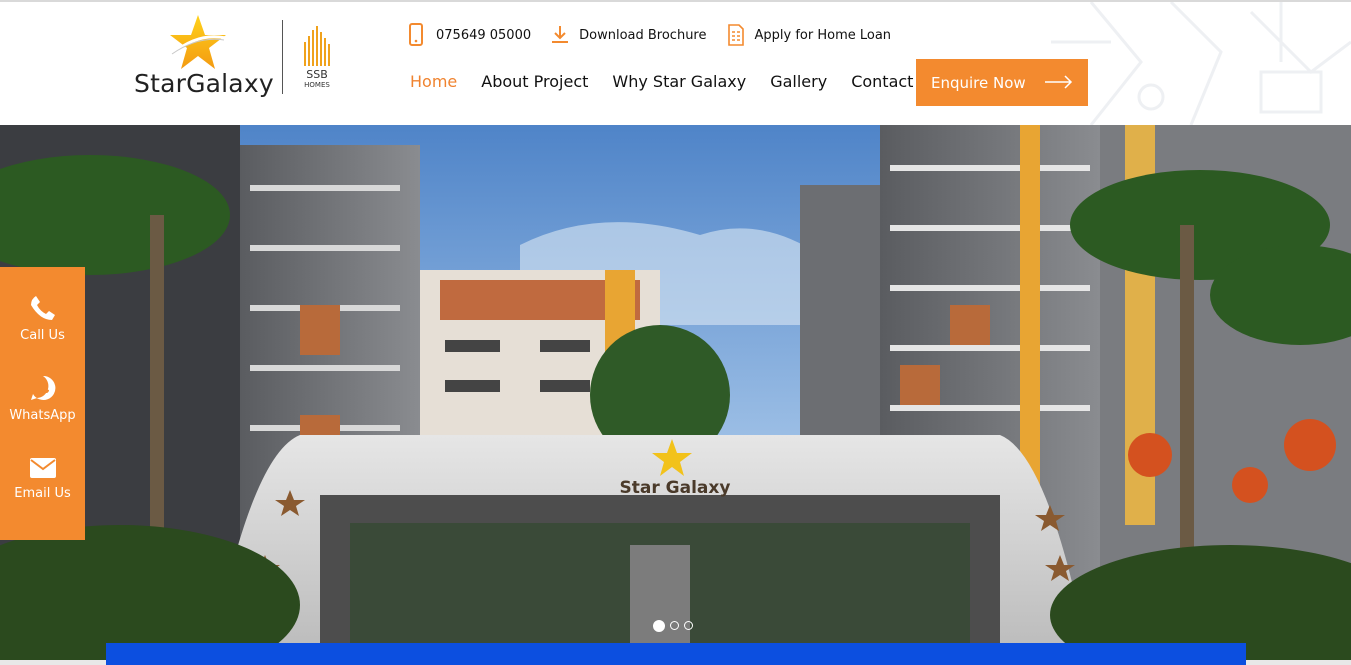 Image resolution: width=1351 pixels, height=665 pixels. I want to click on mobile-phone-icon, so click(416, 34).